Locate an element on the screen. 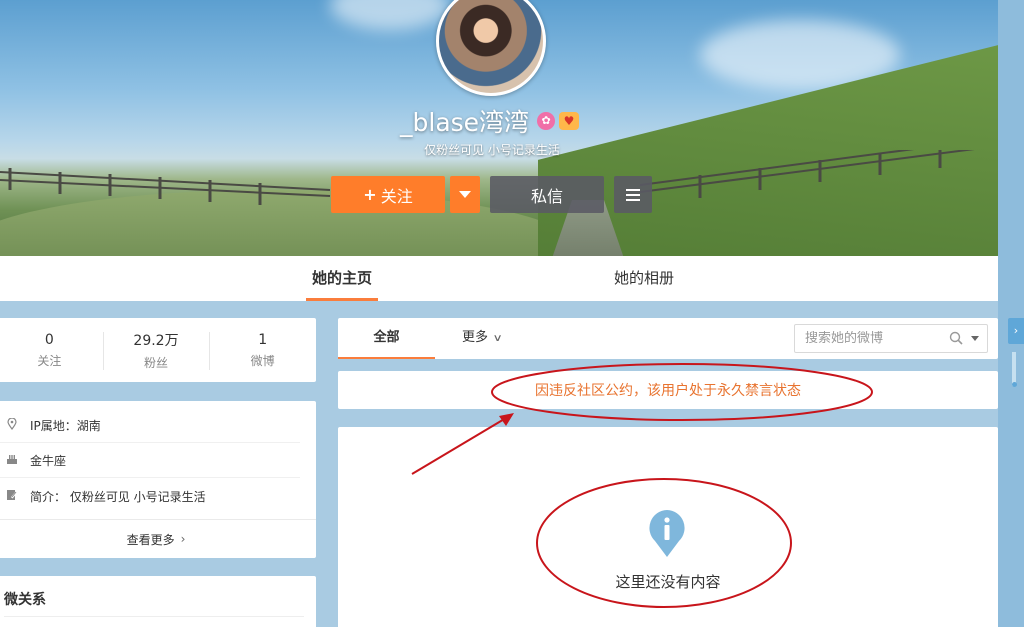 This screenshot has height=627, width=1024. tab-album: 她的相册 is located at coordinates (644, 278).